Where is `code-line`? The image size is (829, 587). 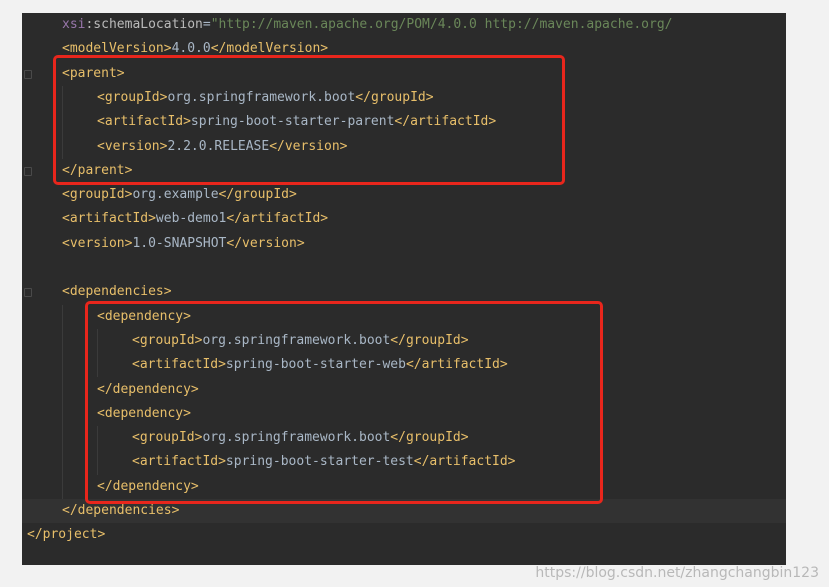
code-line is located at coordinates (404, 268).